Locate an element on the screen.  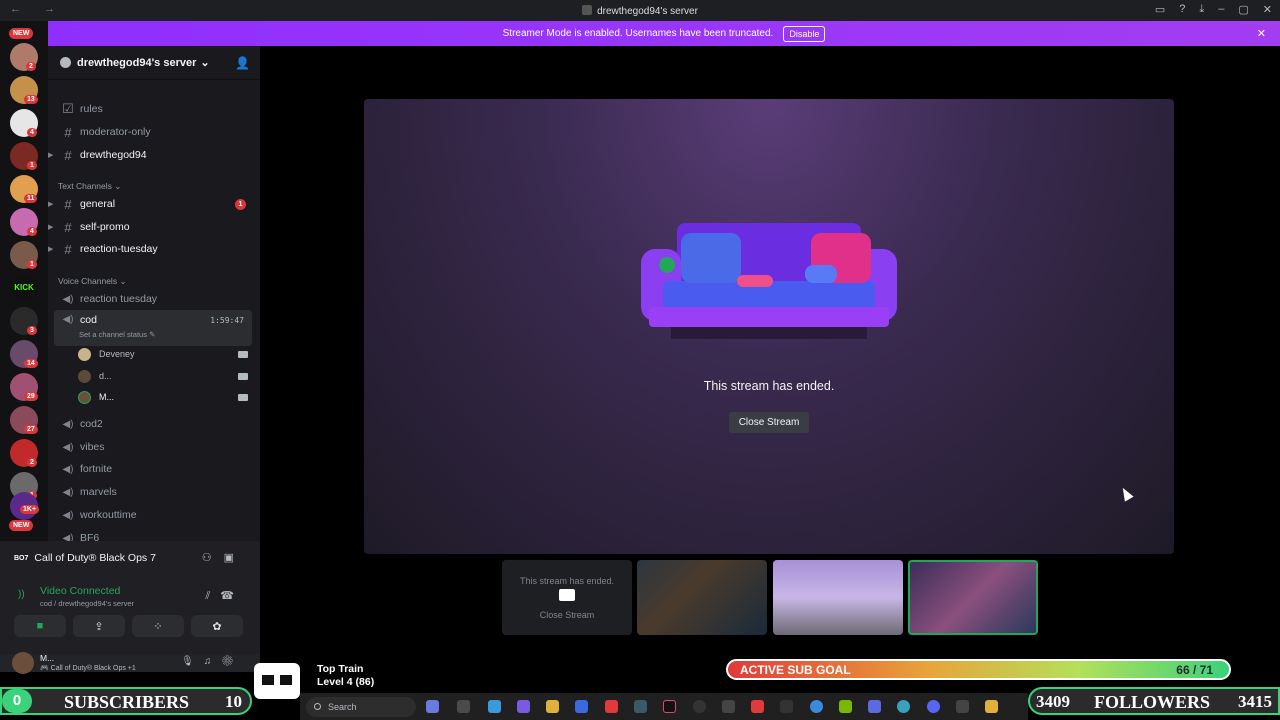
voice-channel-workouttime: ◀) workouttime is located at coordinates (153, 515).